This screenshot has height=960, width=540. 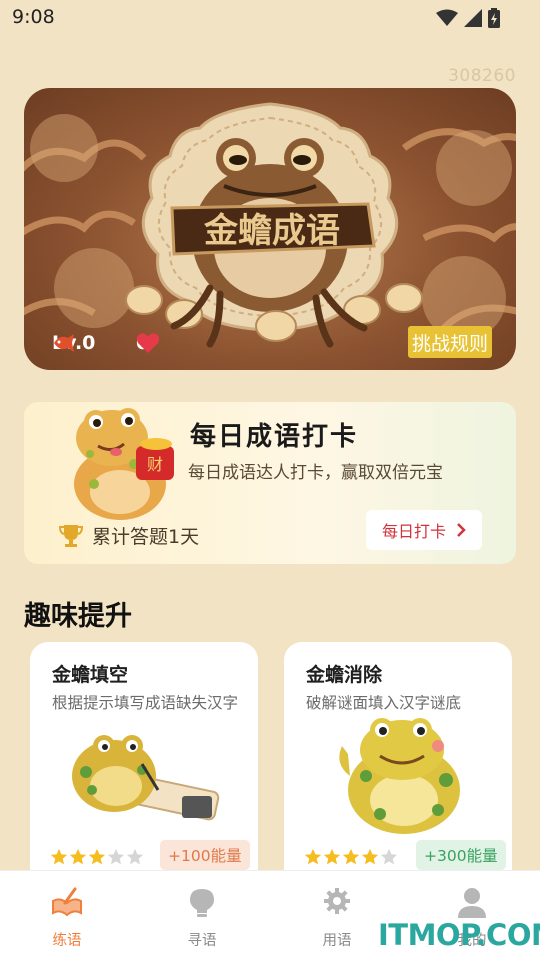 I want to click on daily-checkin-label: 每日打卡, so click(x=413, y=531).